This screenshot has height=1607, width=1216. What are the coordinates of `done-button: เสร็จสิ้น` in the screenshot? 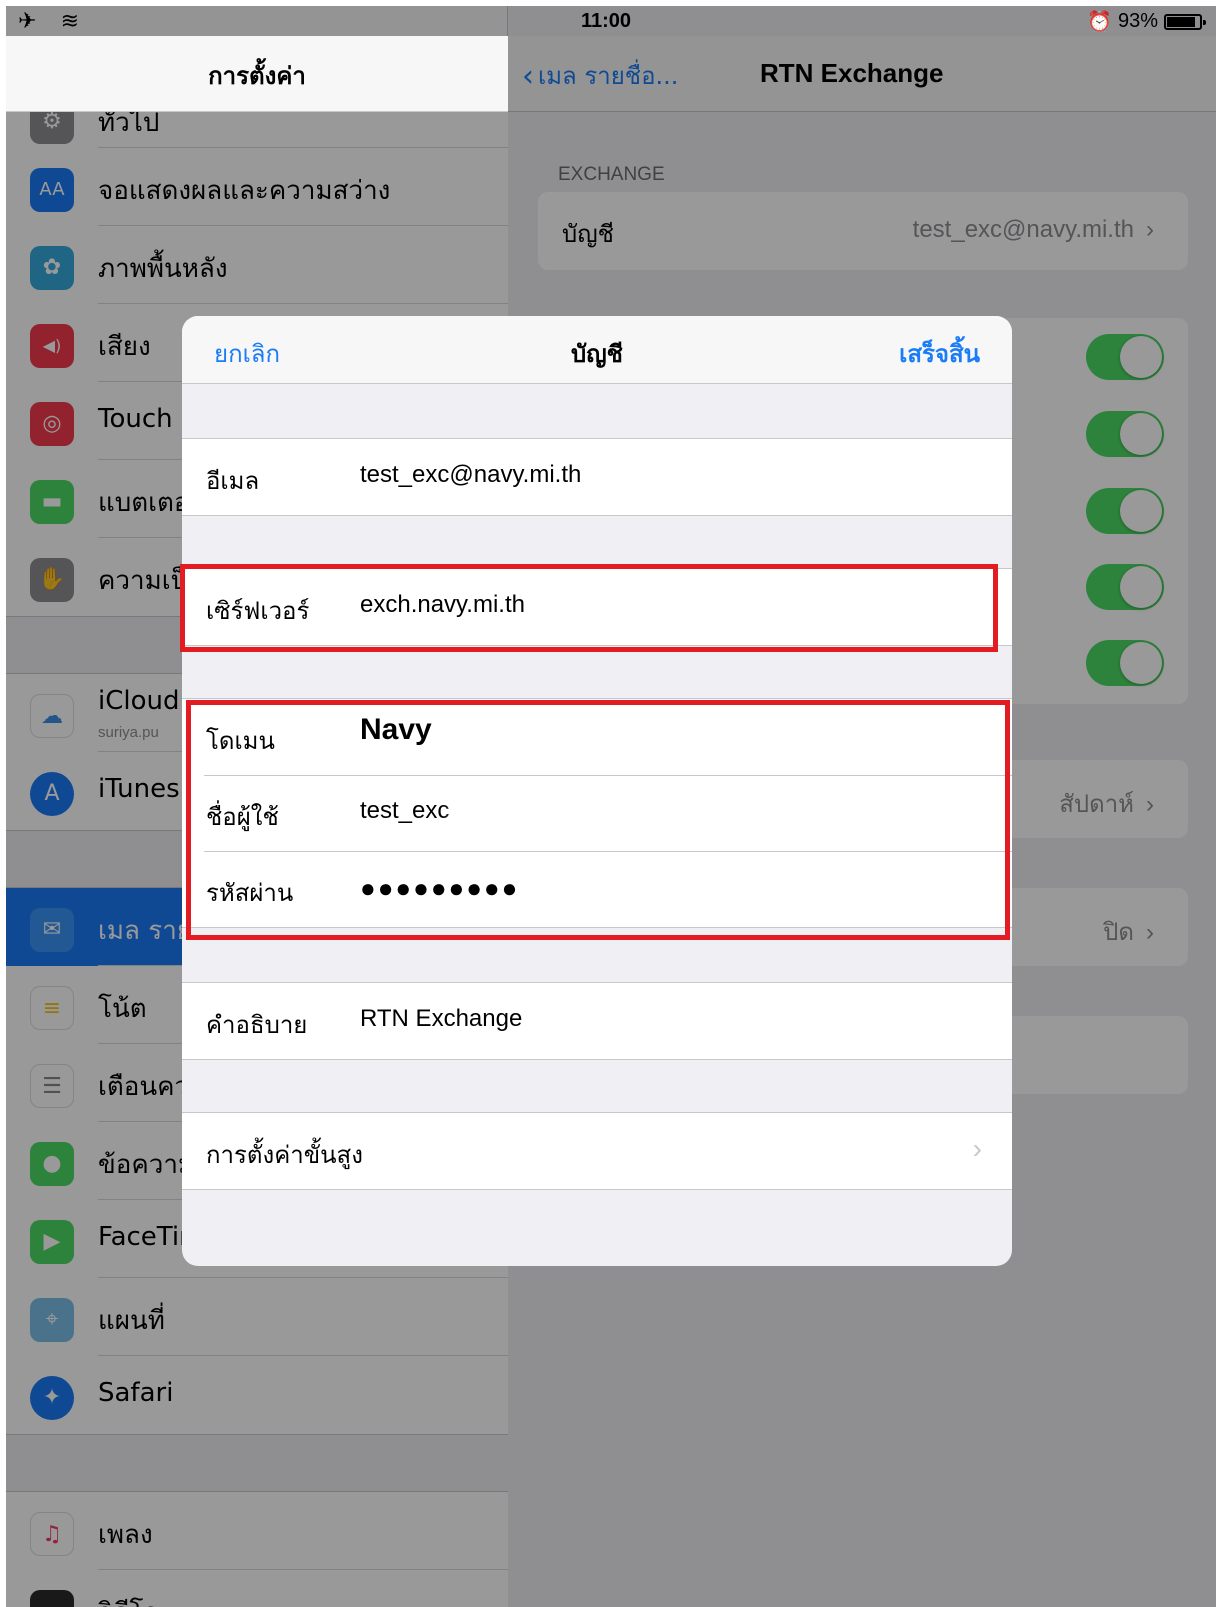 It's located at (939, 353).